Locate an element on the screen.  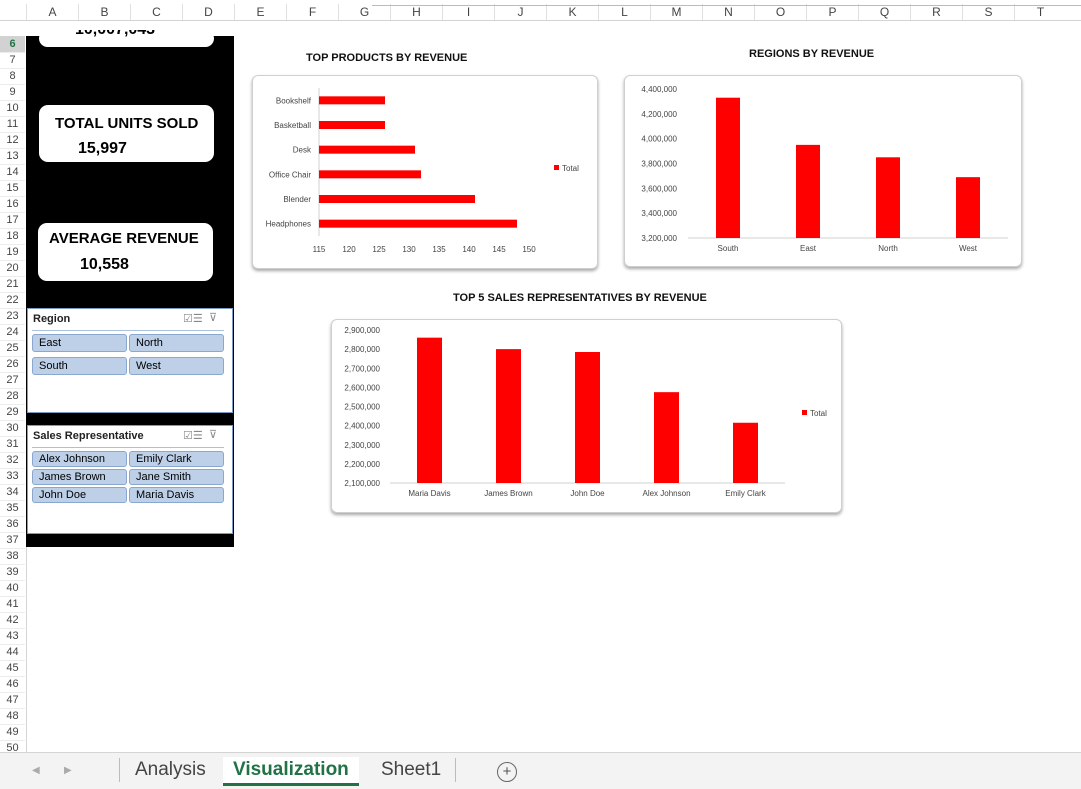
tick-label: 2,800,000 is located at coordinates (362, 349).